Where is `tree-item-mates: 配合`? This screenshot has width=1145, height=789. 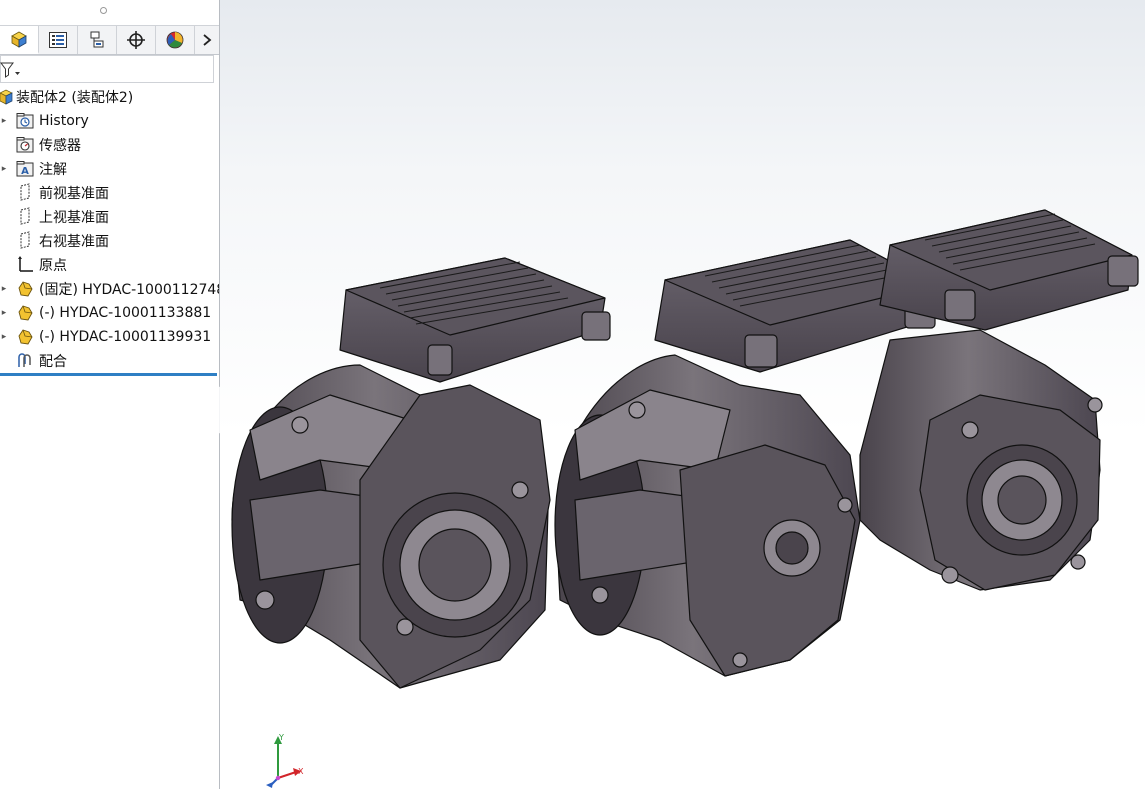
tree-item-mates: 配合 is located at coordinates (109, 361).